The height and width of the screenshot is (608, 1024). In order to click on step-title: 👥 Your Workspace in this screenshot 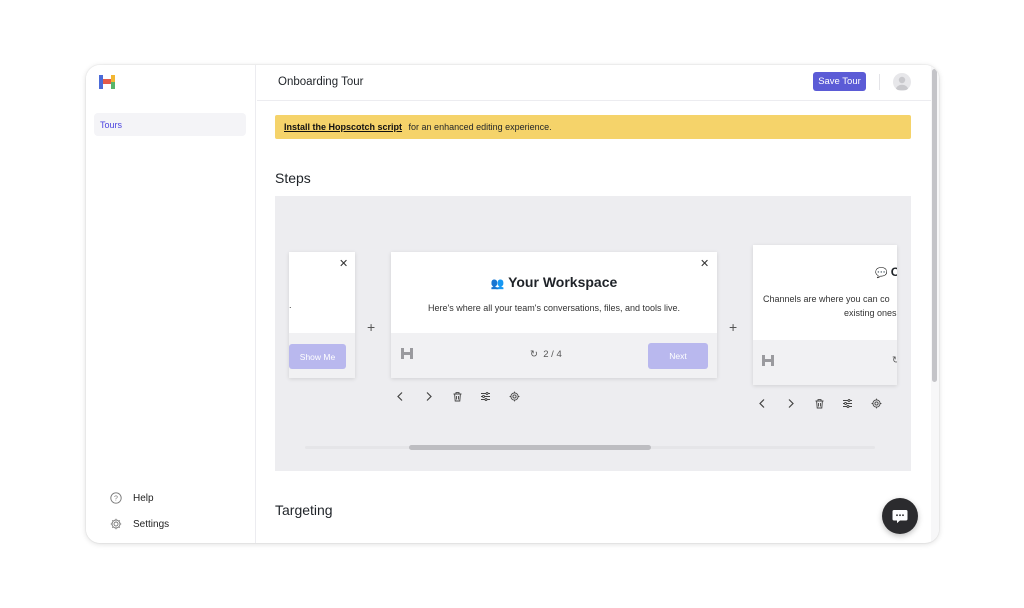, I will do `click(554, 282)`.